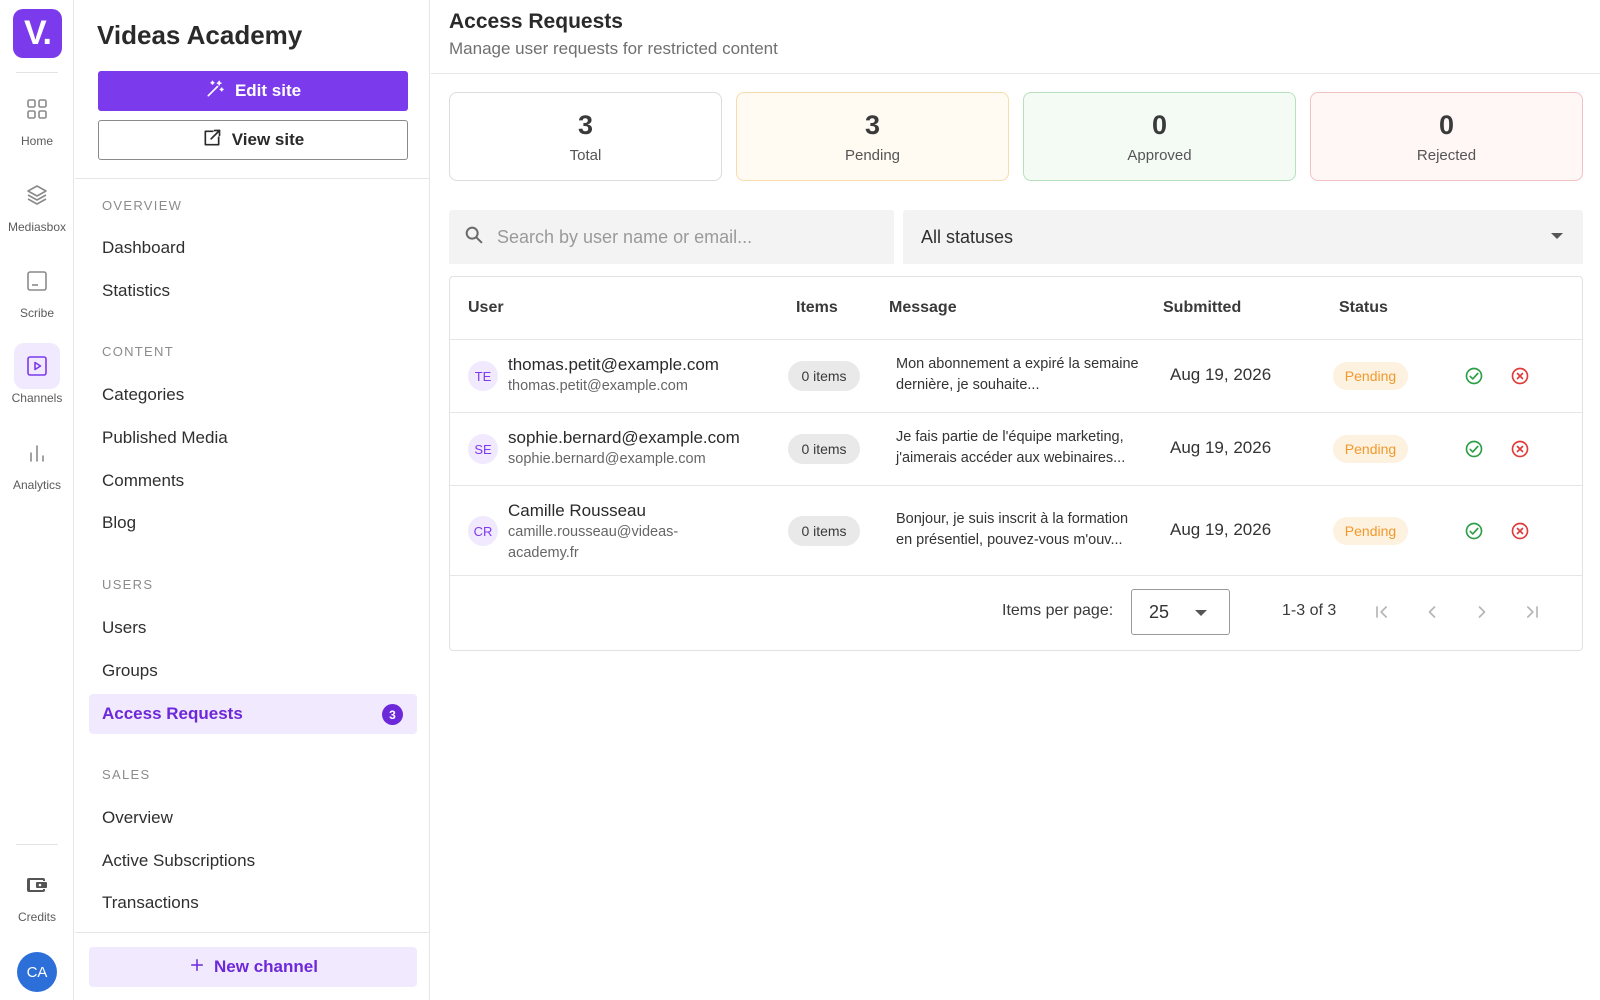 The height and width of the screenshot is (1000, 1600). What do you see at coordinates (253, 291) in the screenshot?
I see `nav-item-statistics: Statistics` at bounding box center [253, 291].